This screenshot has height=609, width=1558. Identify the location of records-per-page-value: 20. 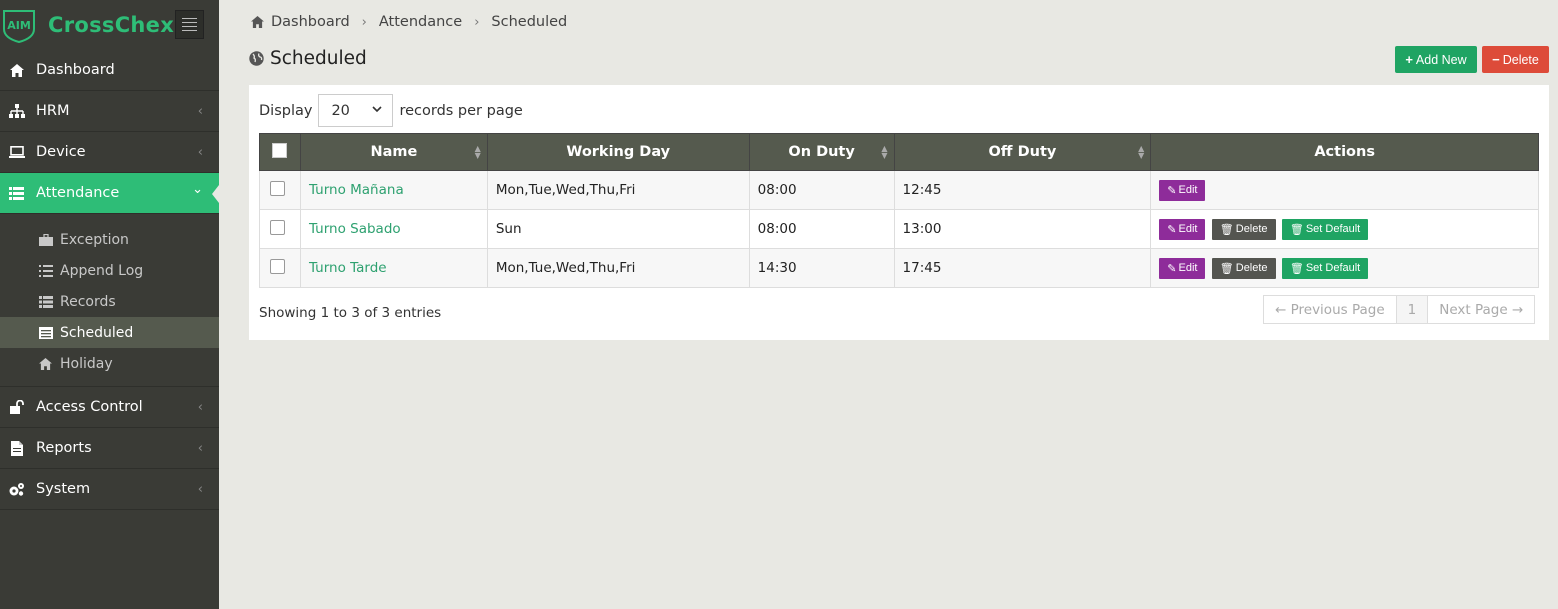
(340, 110).